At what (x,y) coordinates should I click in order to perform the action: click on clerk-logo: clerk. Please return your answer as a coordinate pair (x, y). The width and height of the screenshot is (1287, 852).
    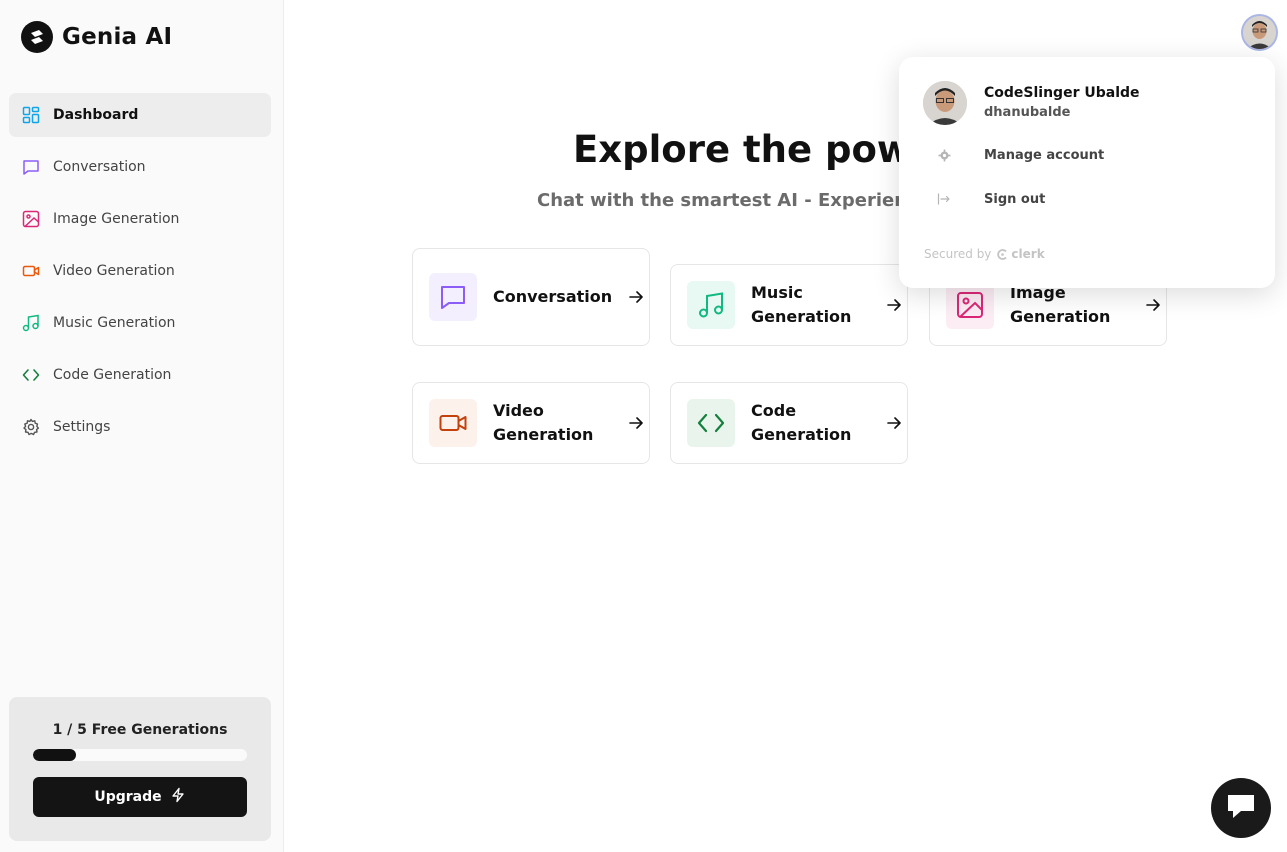
    Looking at the image, I should click on (1020, 254).